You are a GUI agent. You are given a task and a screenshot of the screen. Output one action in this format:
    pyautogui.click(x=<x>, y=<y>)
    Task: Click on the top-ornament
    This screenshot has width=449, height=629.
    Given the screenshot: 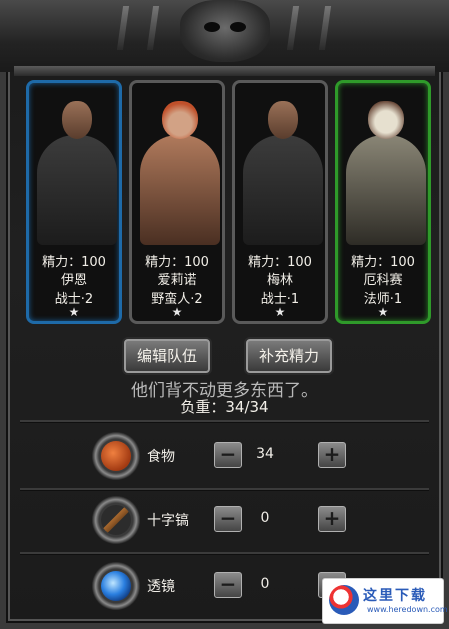 What is the action you would take?
    pyautogui.click(x=224, y=36)
    